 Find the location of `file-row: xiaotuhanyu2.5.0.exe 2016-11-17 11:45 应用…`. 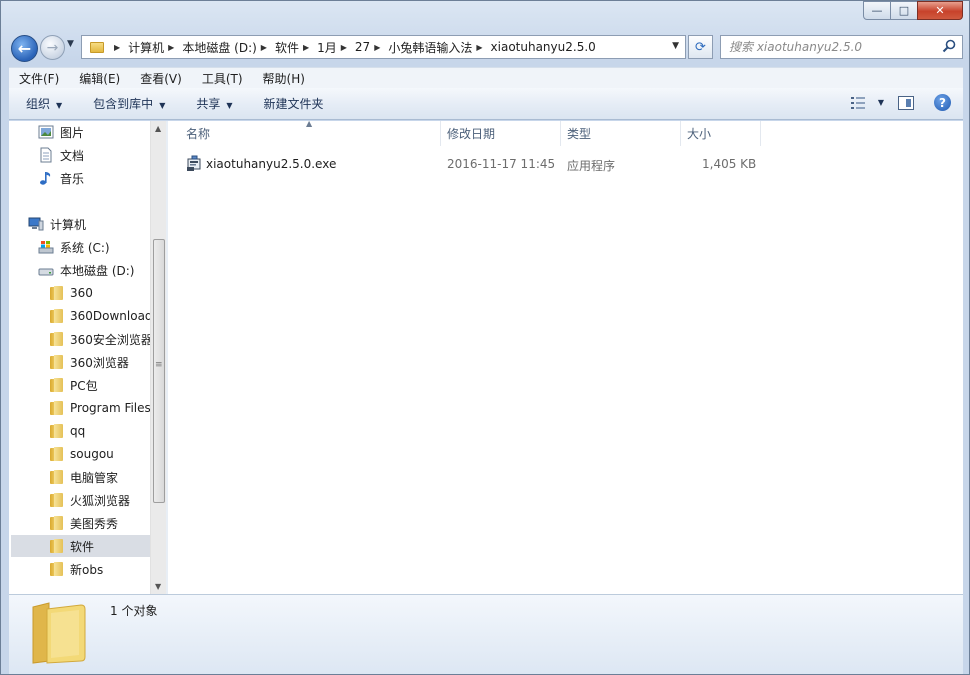

file-row: xiaotuhanyu2.5.0.exe 2016-11-17 11:45 应用… is located at coordinates (468, 164).